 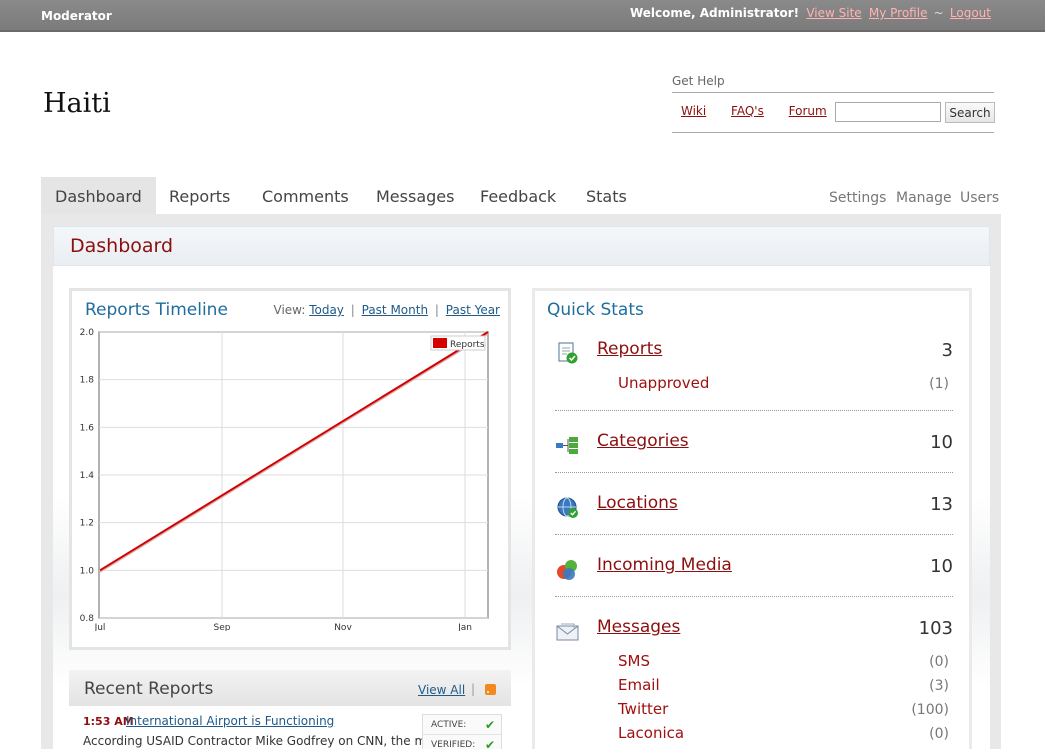 I want to click on view-past-year-link: Past Year, so click(x=473, y=310).